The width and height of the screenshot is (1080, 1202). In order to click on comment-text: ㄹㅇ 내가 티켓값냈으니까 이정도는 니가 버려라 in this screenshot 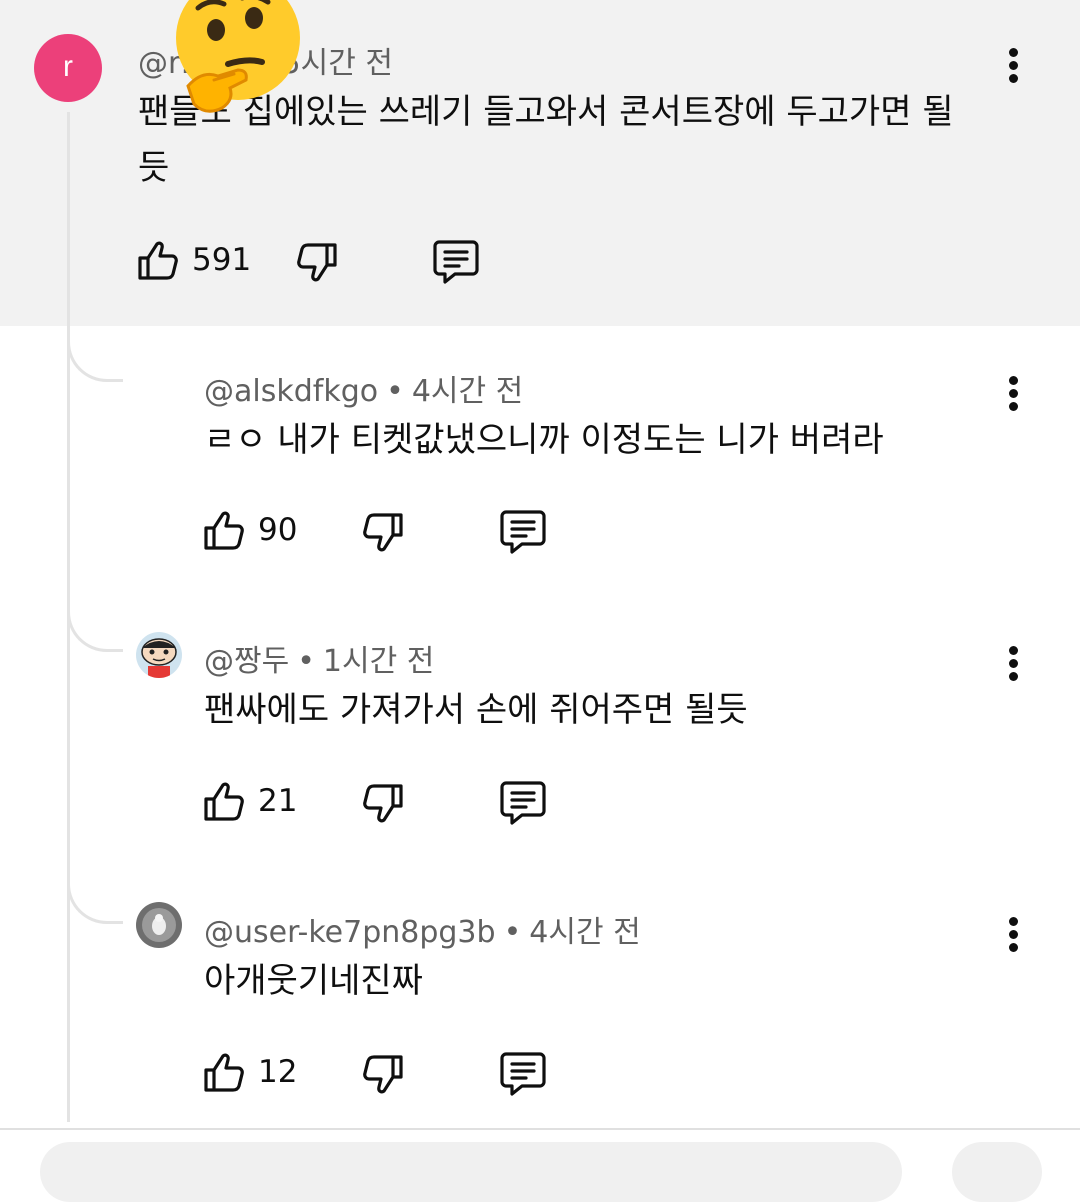, I will do `click(544, 440)`.